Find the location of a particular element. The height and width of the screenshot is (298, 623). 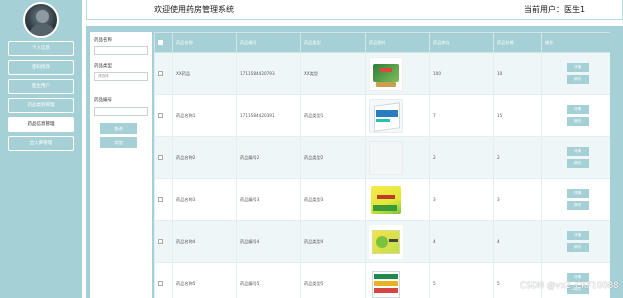

cell-type: XX类型 is located at coordinates (333, 73).